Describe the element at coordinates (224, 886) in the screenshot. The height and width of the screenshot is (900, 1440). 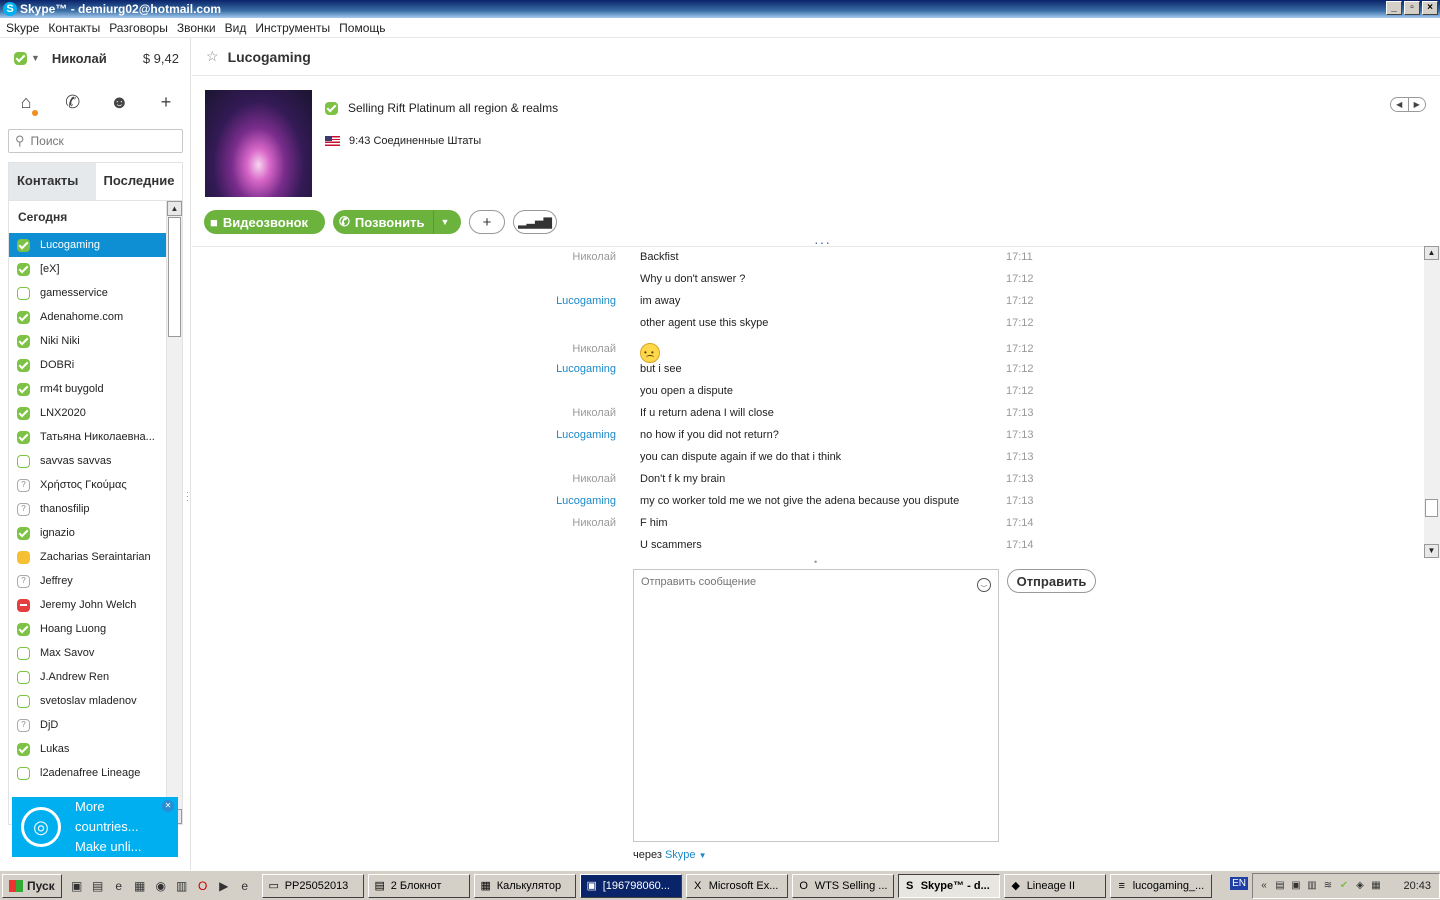
I see `quicklaunch-player-icon: ▶` at that location.